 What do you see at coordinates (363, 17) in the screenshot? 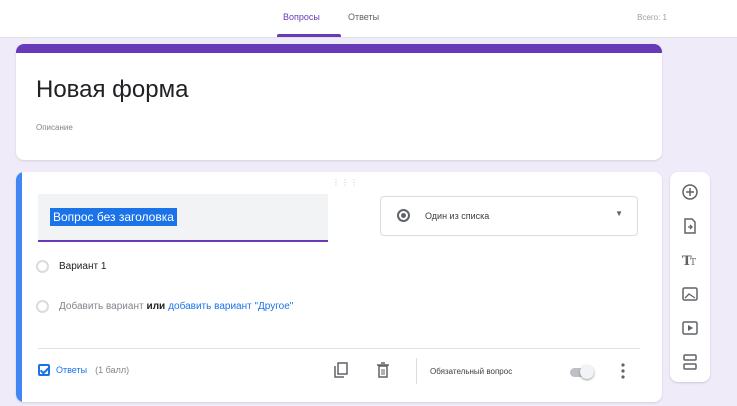
I see `tab-responses: Ответы` at bounding box center [363, 17].